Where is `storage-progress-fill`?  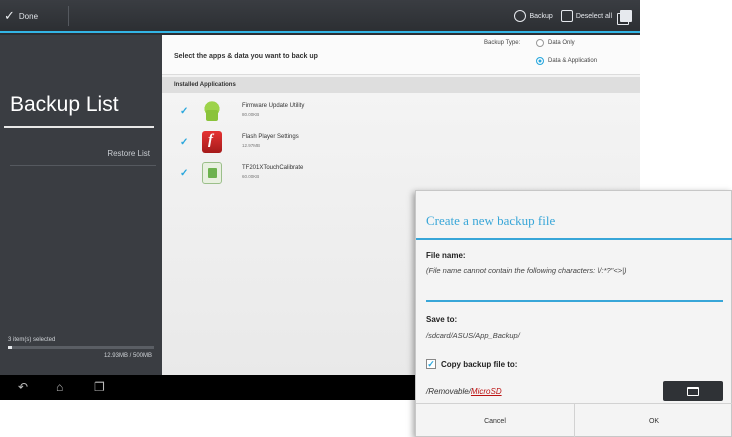
storage-progress-fill is located at coordinates (10, 347).